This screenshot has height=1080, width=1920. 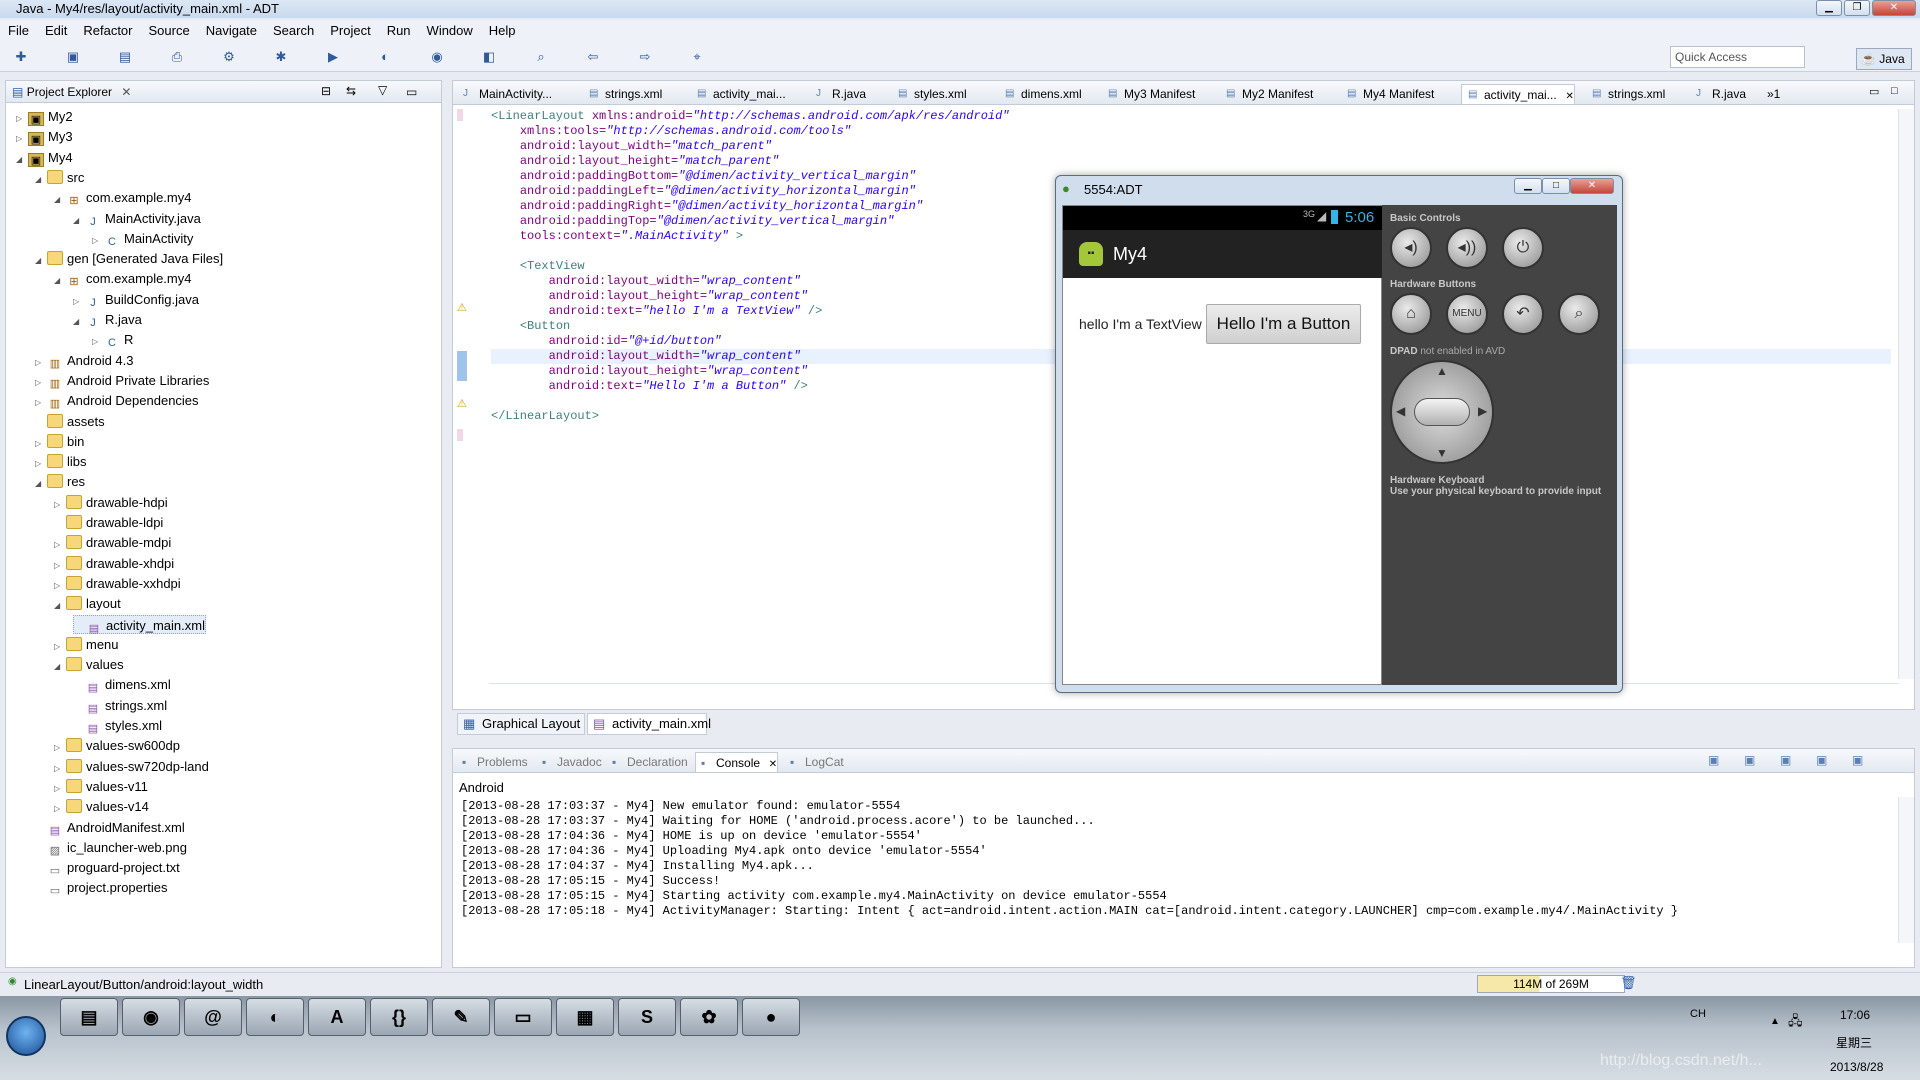 I want to click on emulator-close-button: ✕, so click(x=1592, y=186).